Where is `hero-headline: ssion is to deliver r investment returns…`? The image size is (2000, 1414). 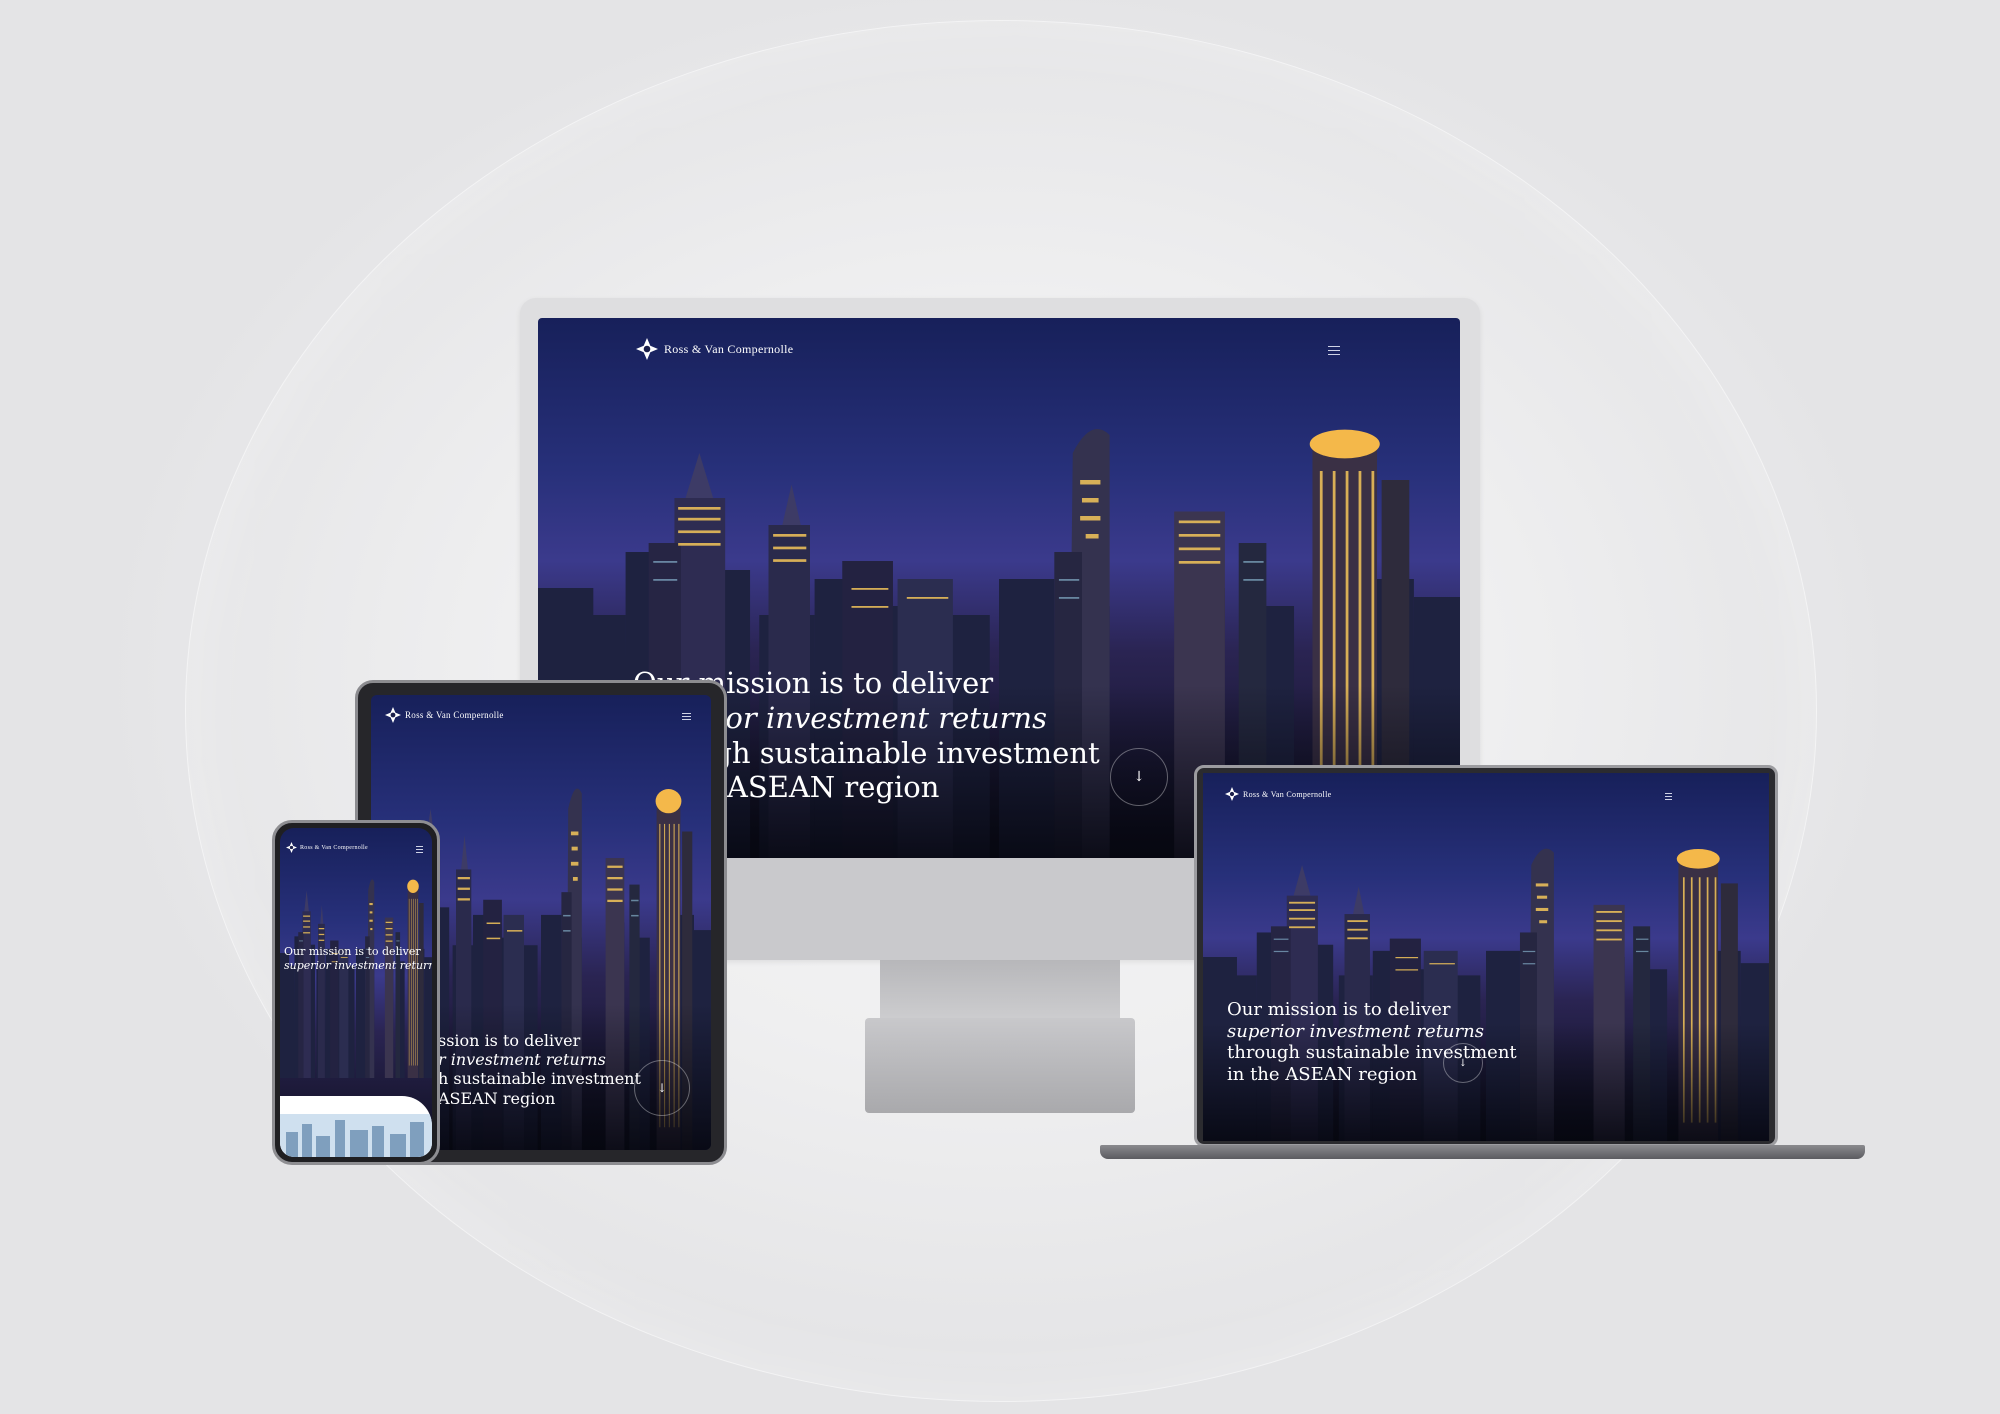 hero-headline: ssion is to deliver r investment returns… is located at coordinates (539, 1069).